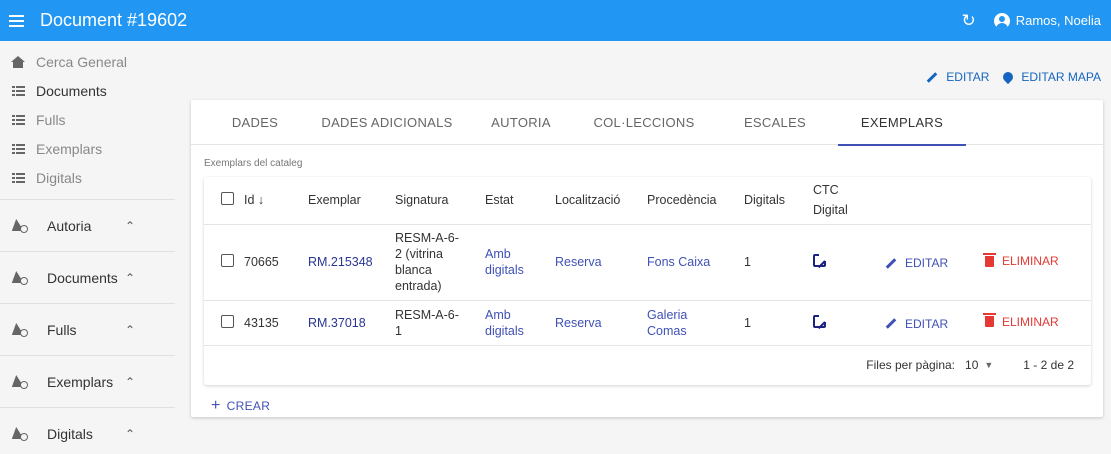 The image size is (1111, 454). I want to click on col-procedencia: Procedència, so click(695, 201).